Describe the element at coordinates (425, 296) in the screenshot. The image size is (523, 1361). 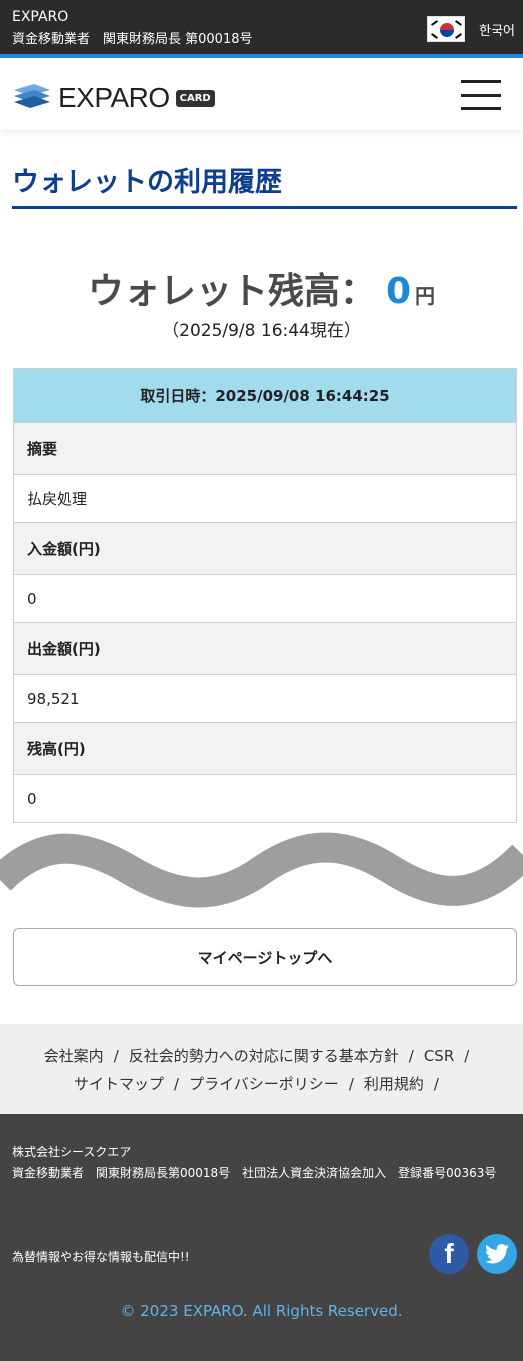
I see `balance-unit: 円` at that location.